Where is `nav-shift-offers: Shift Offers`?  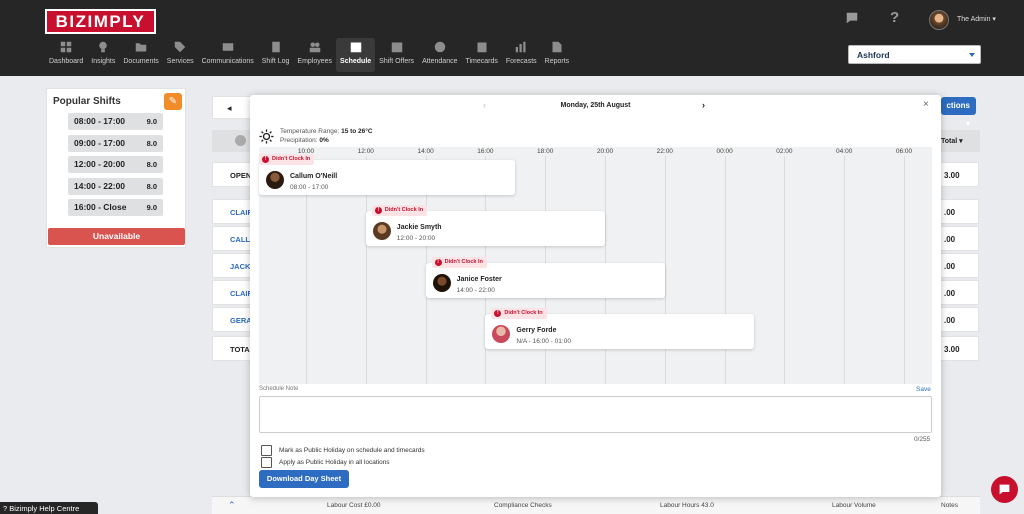
nav-shift-offers: Shift Offers is located at coordinates (396, 55).